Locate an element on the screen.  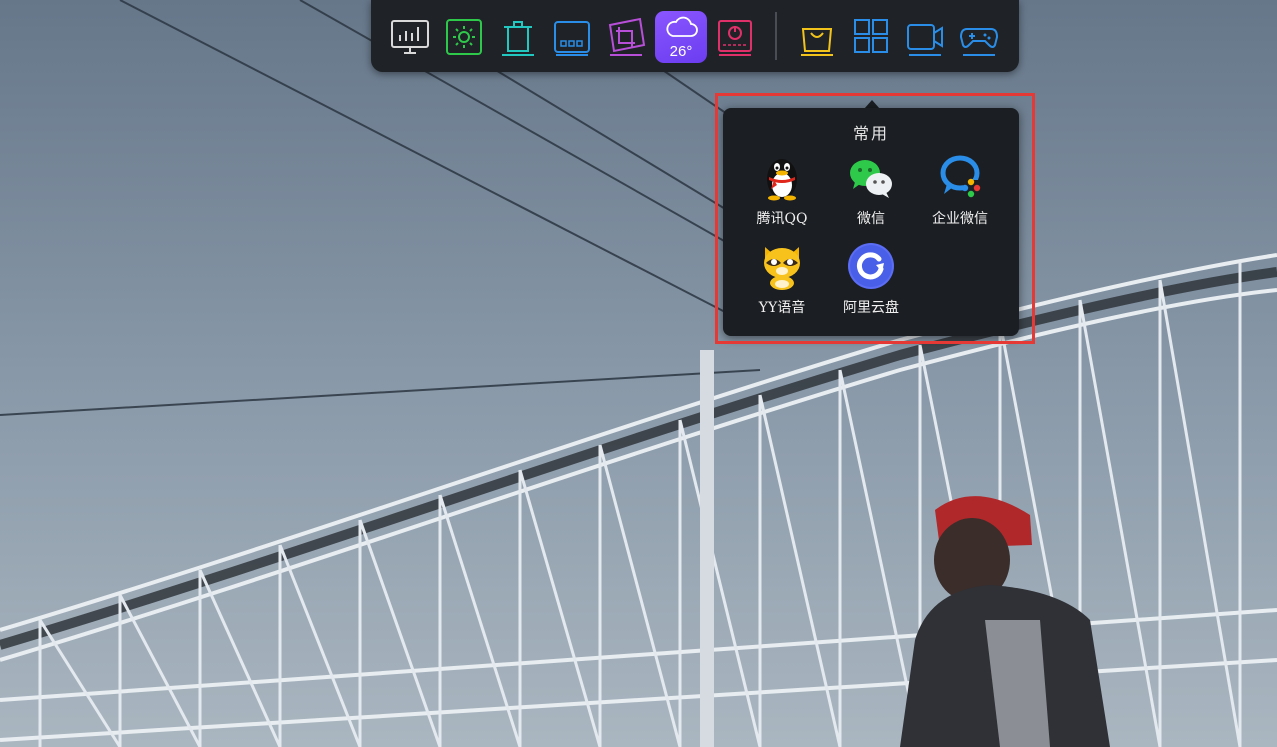
dock-monitor-button is located at coordinates (410, 37).